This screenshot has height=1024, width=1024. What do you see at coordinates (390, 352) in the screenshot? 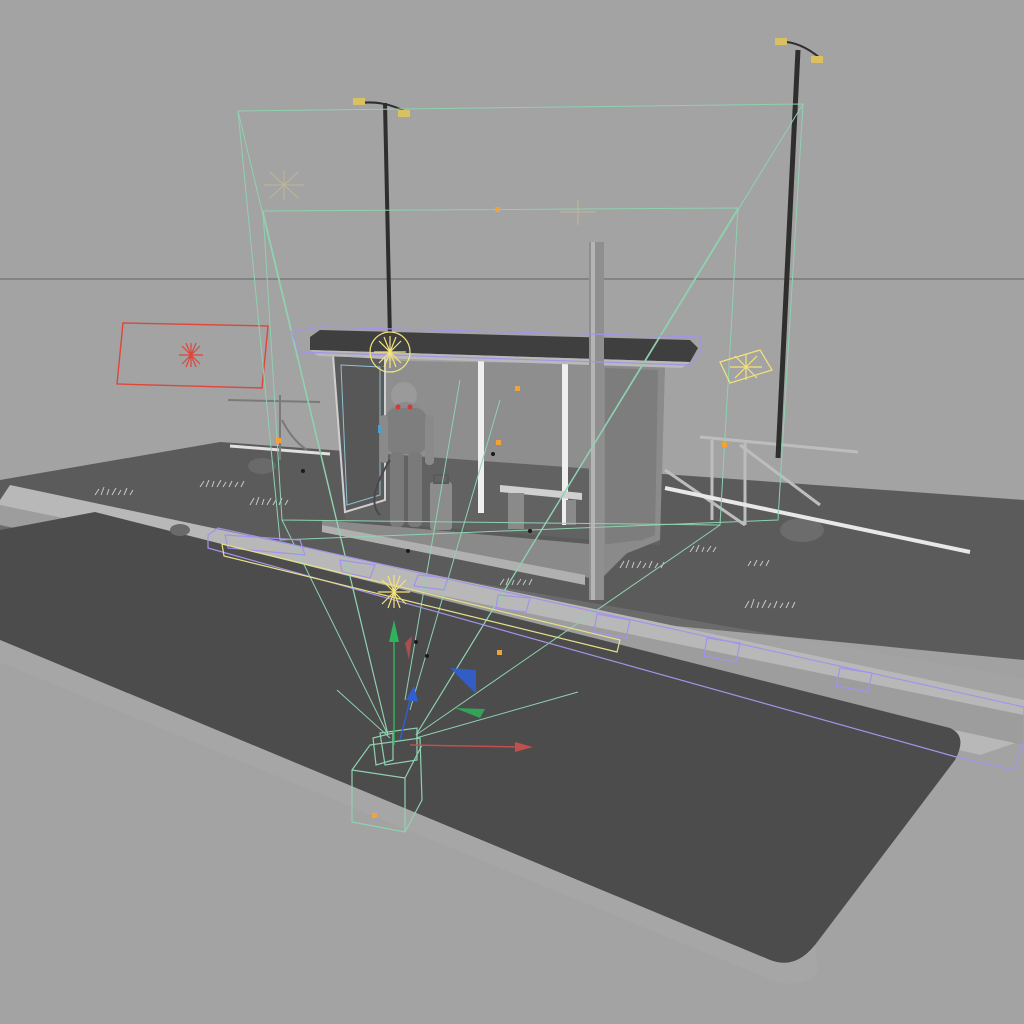
I see `point-light` at bounding box center [390, 352].